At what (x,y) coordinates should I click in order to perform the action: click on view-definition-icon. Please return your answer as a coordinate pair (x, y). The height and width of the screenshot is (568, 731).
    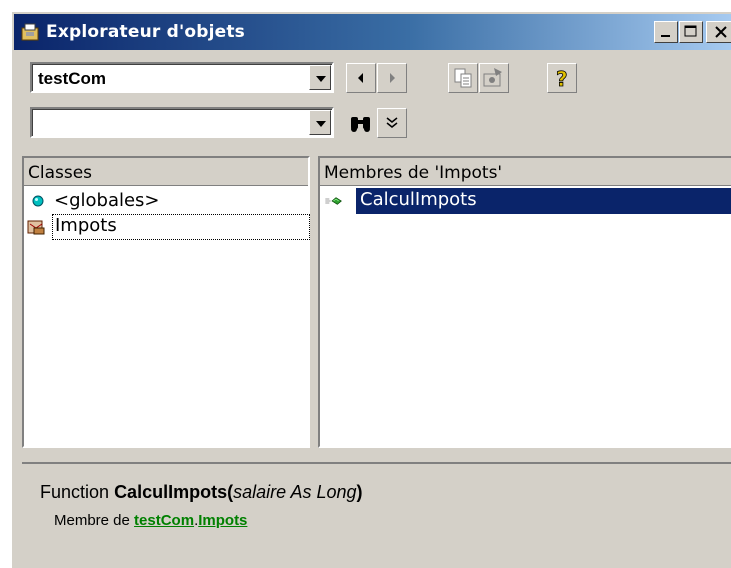
    Looking at the image, I should click on (492, 77).